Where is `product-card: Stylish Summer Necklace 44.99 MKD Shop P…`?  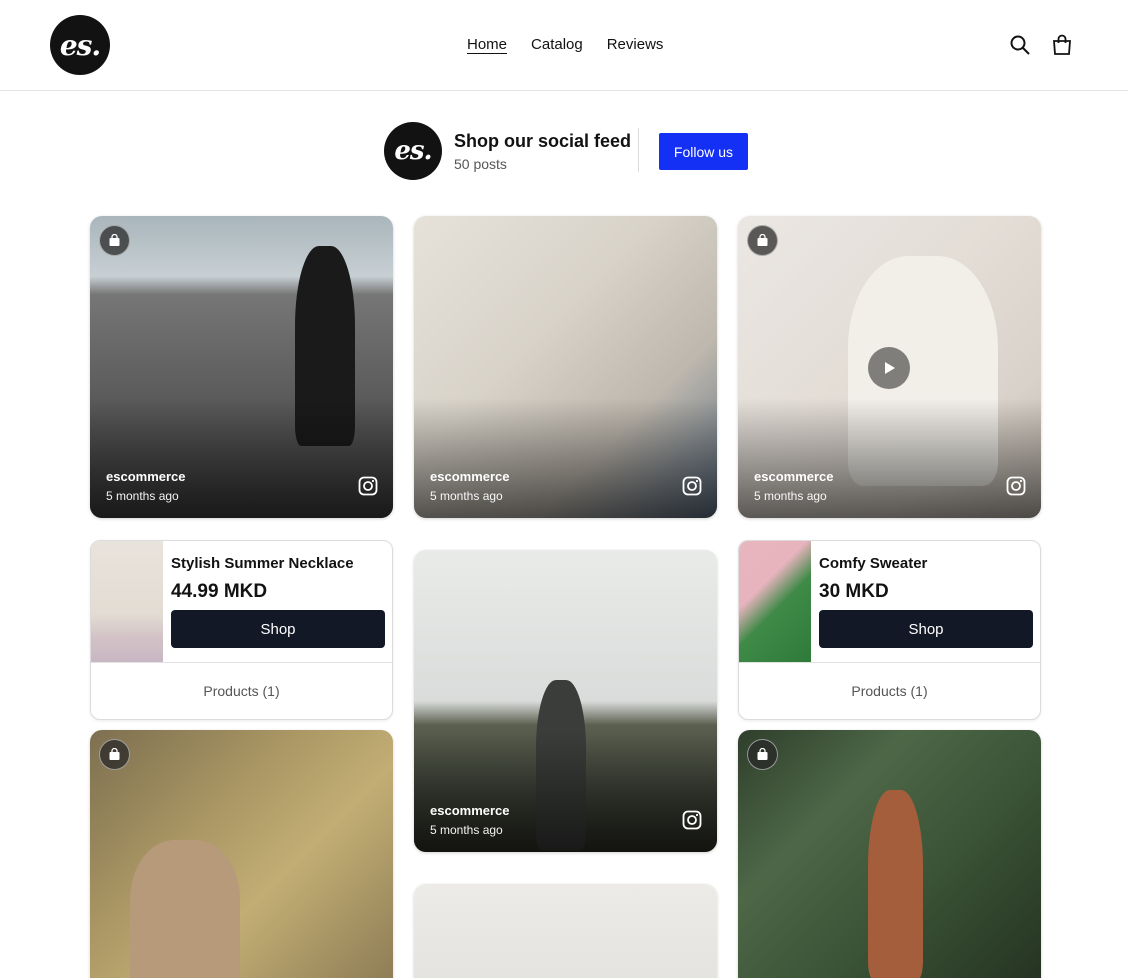
product-card: Stylish Summer Necklace 44.99 MKD Shop P… is located at coordinates (241, 630).